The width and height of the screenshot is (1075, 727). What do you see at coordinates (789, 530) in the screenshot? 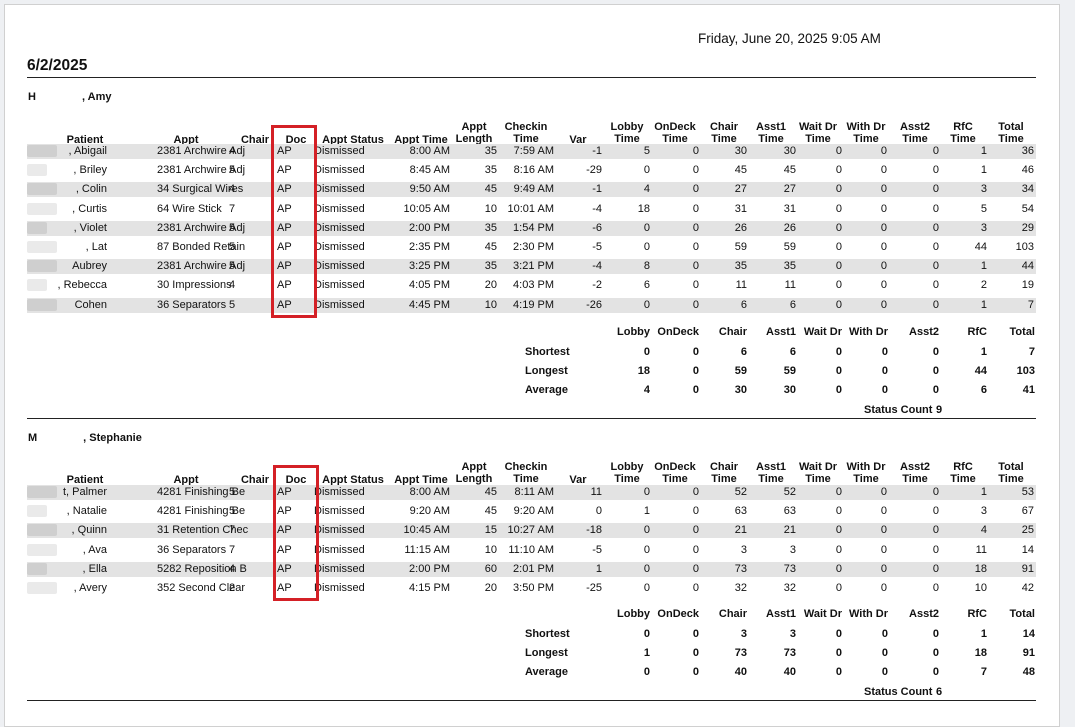
I see `cell-asst1: 21` at bounding box center [789, 530].